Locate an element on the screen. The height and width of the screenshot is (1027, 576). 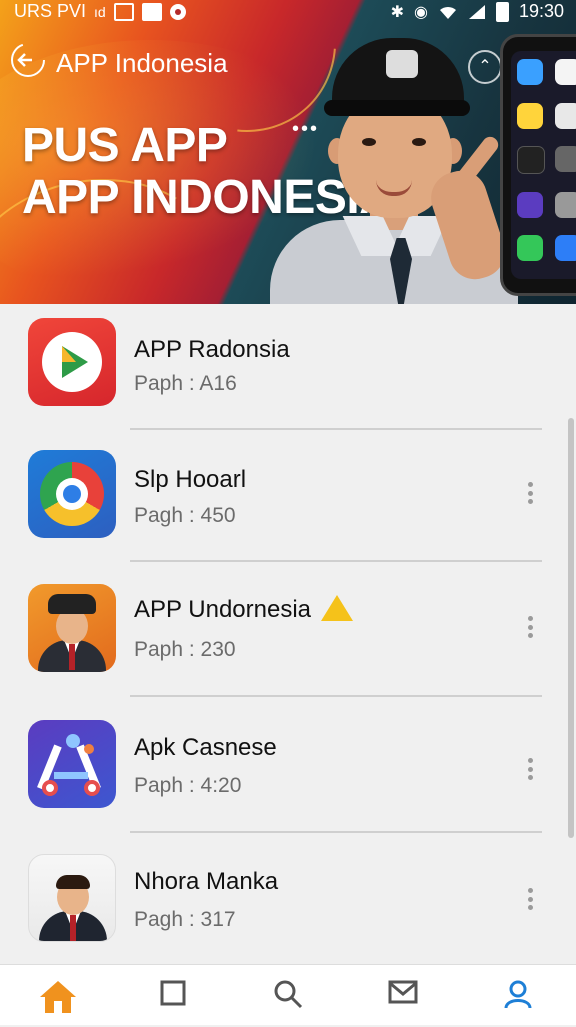
gmail-icon is located at coordinates (151, 11).